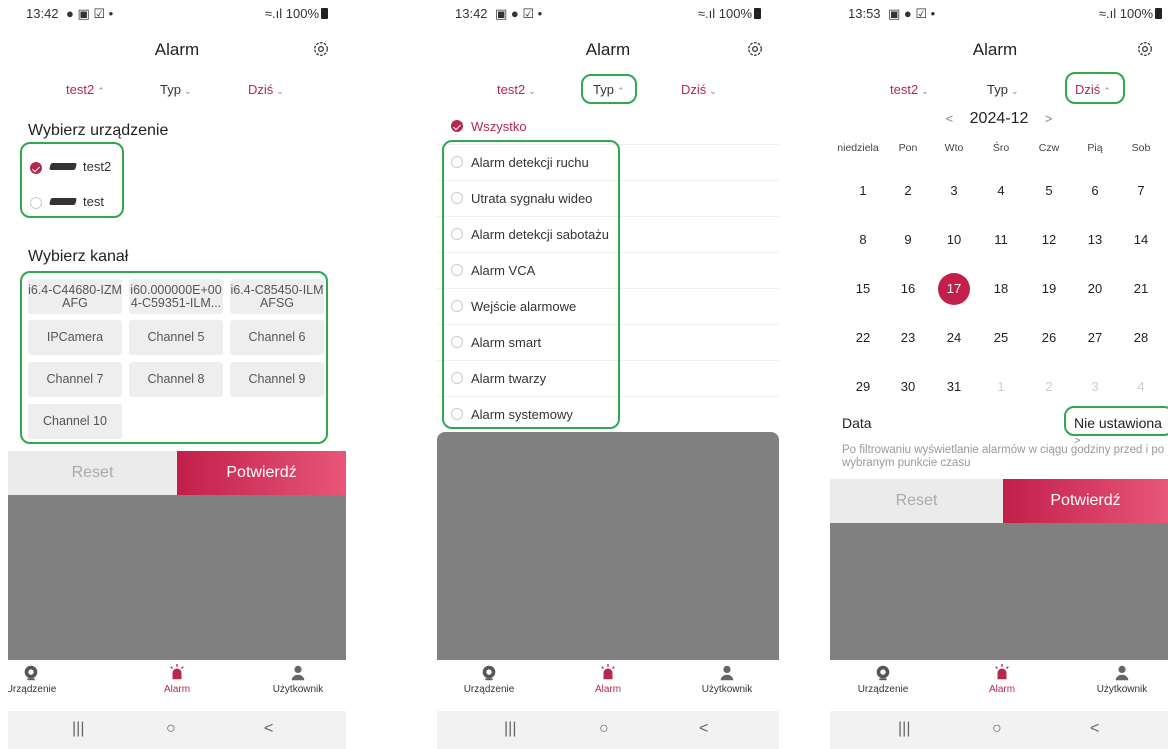 Image resolution: width=1168 pixels, height=749 pixels. Describe the element at coordinates (1049, 118) in the screenshot. I see `next-month-button: >` at that location.